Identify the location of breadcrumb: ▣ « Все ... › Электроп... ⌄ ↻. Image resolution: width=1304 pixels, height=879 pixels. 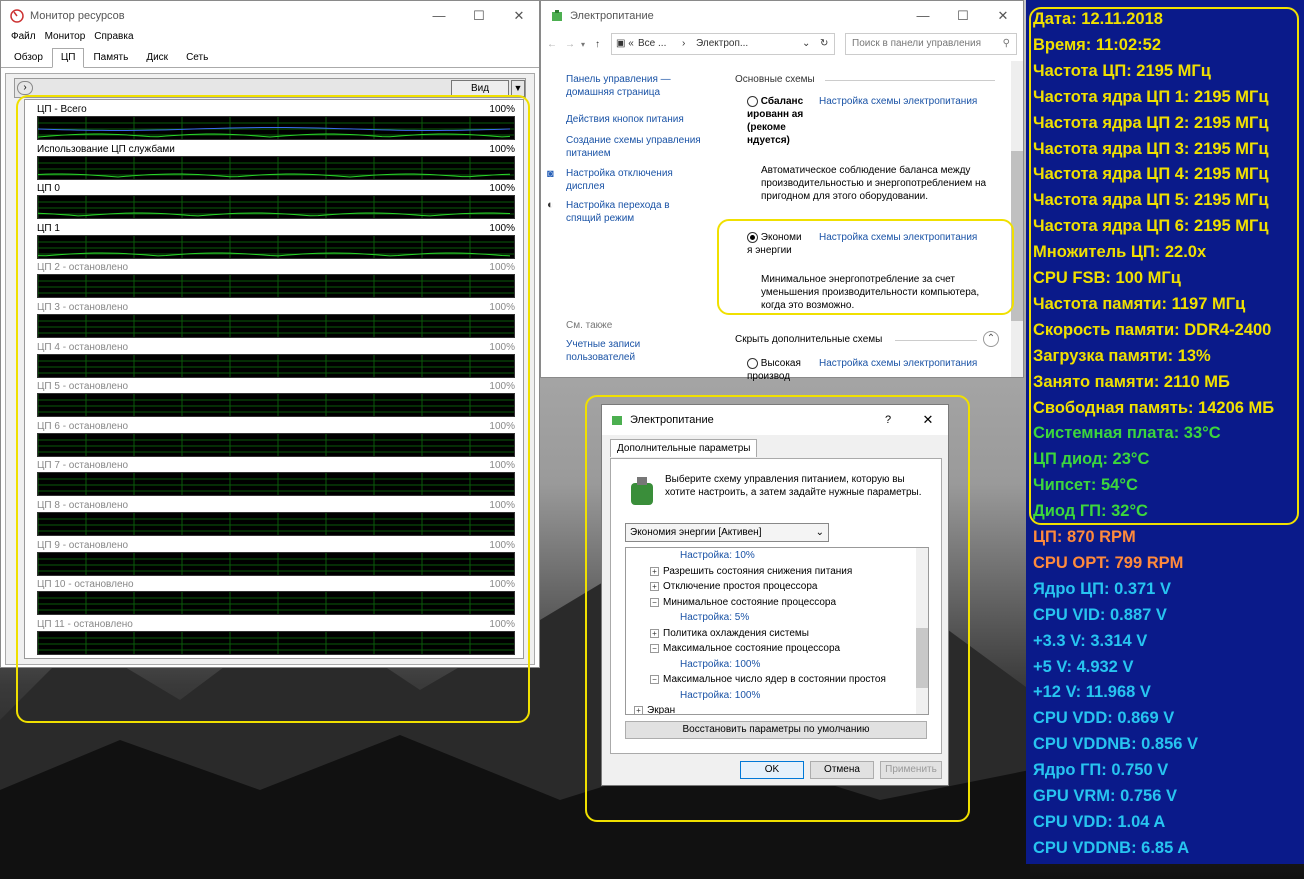
(723, 44).